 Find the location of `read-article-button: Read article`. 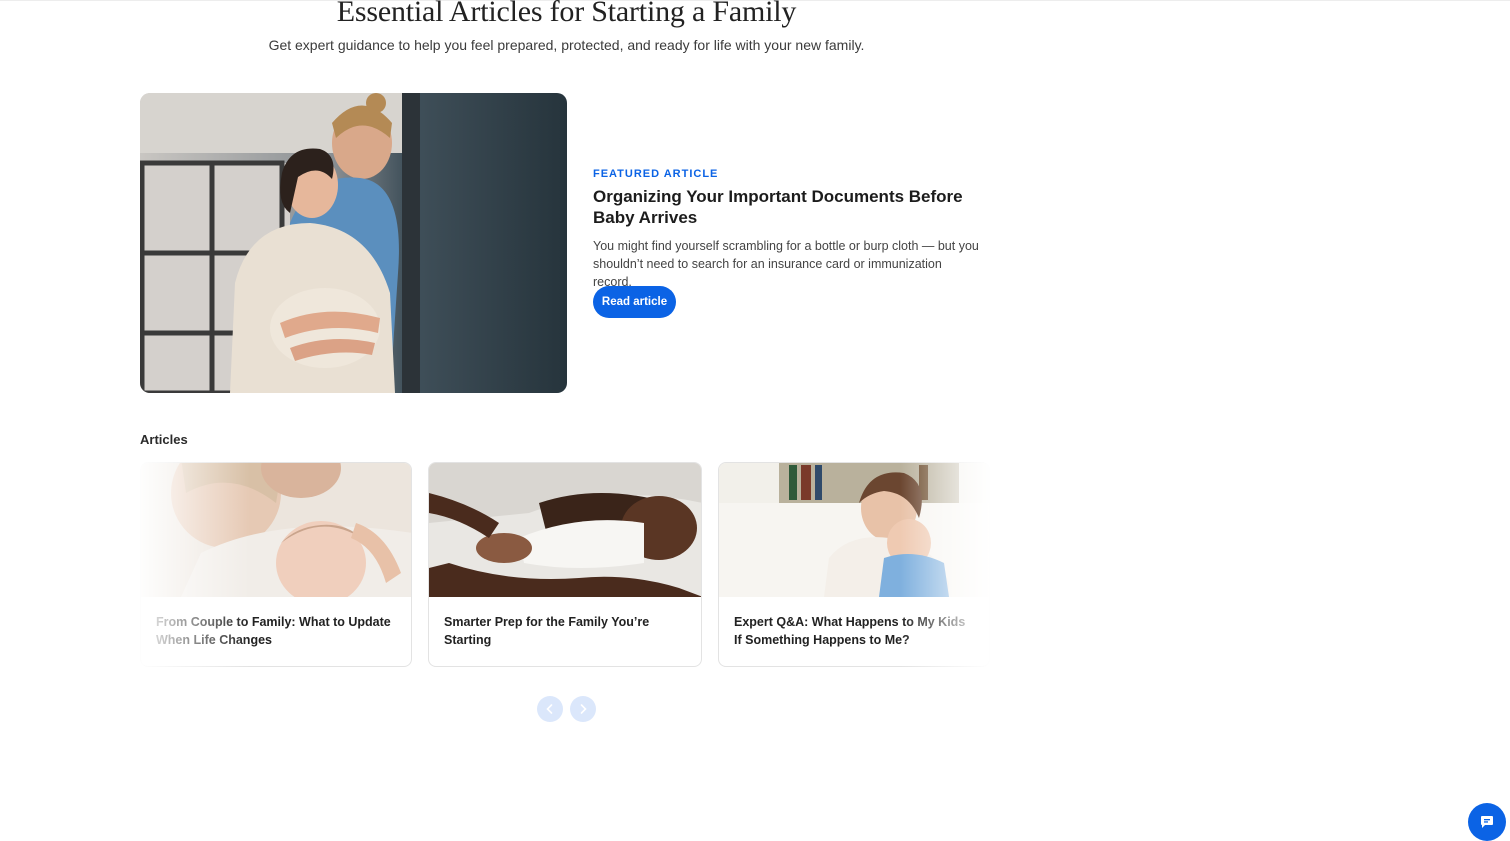

read-article-button: Read article is located at coordinates (634, 302).